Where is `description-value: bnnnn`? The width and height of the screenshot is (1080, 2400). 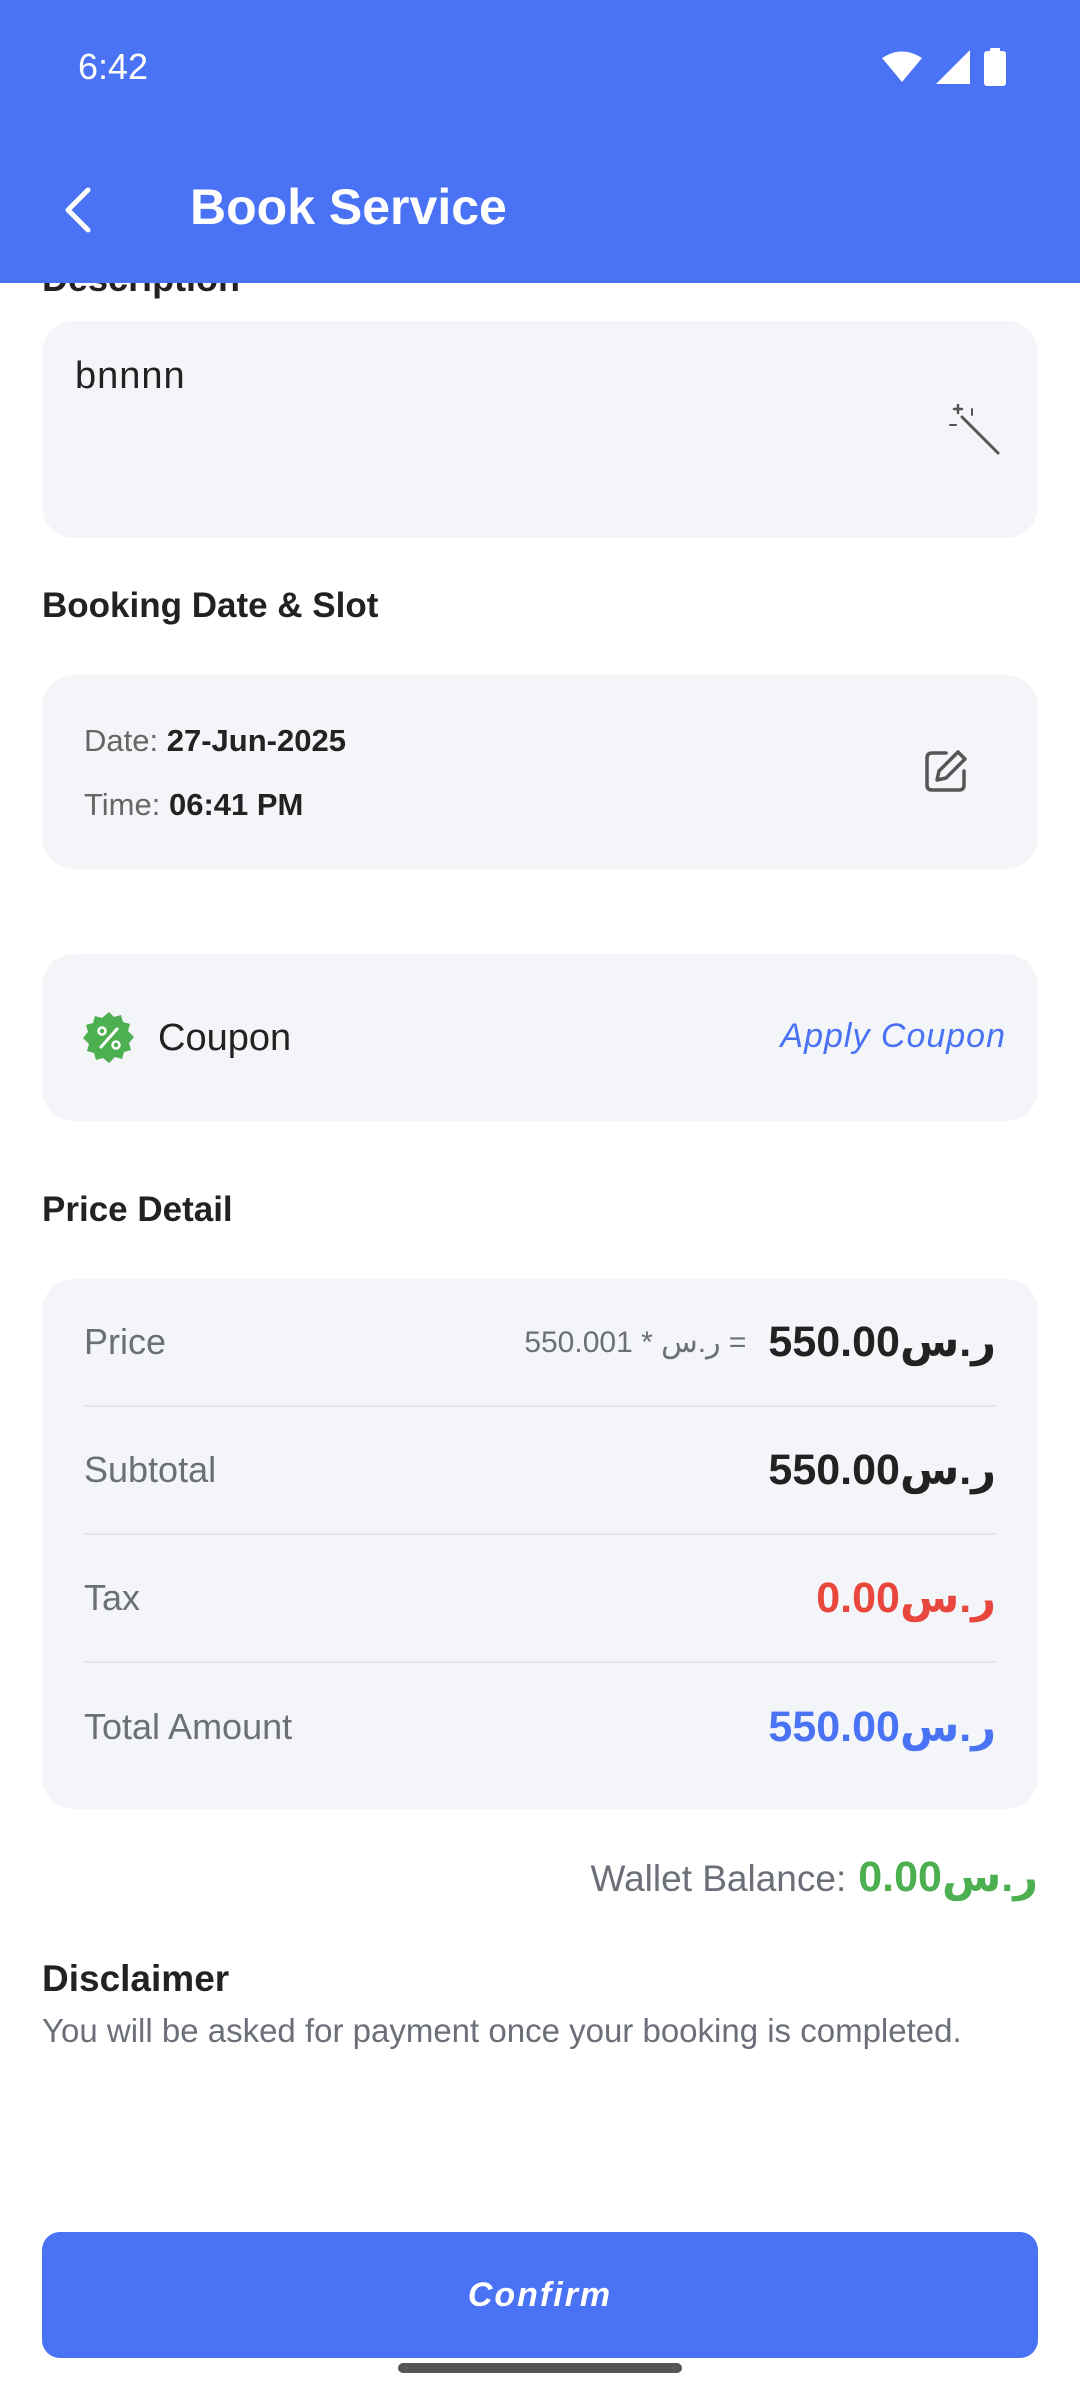
description-value: bnnnn is located at coordinates (130, 376).